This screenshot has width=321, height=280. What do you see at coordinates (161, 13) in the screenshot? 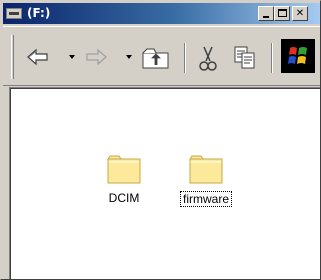
I see `title-bar: (F:) ✕` at bounding box center [161, 13].